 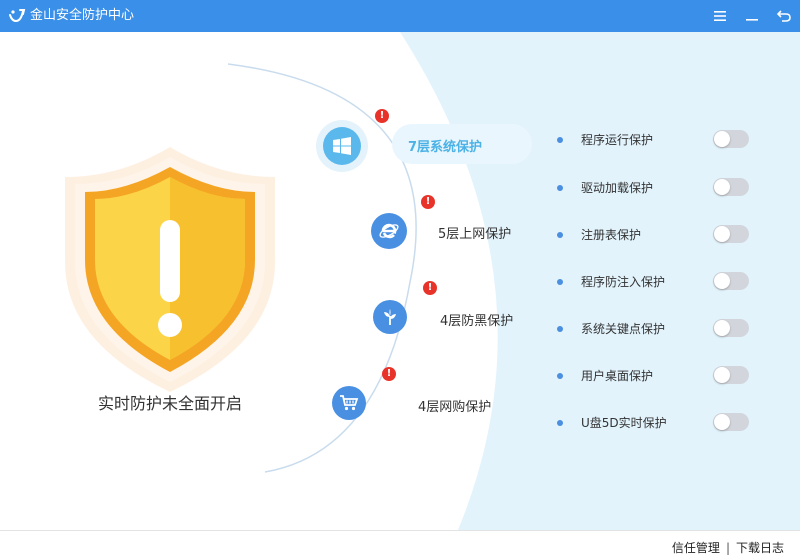 What do you see at coordinates (655, 140) in the screenshot?
I see `protection-item: 程序运行保护` at bounding box center [655, 140].